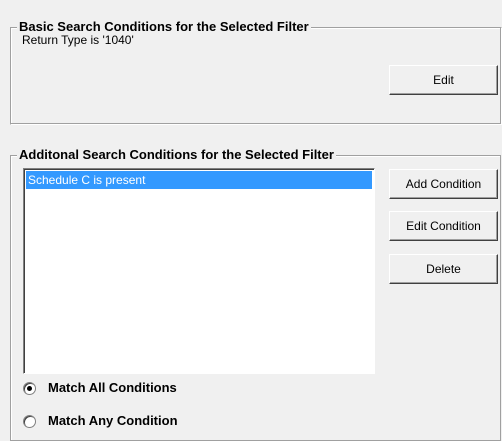 The width and height of the screenshot is (502, 441). What do you see at coordinates (443, 269) in the screenshot?
I see `delete-button: Delete` at bounding box center [443, 269].